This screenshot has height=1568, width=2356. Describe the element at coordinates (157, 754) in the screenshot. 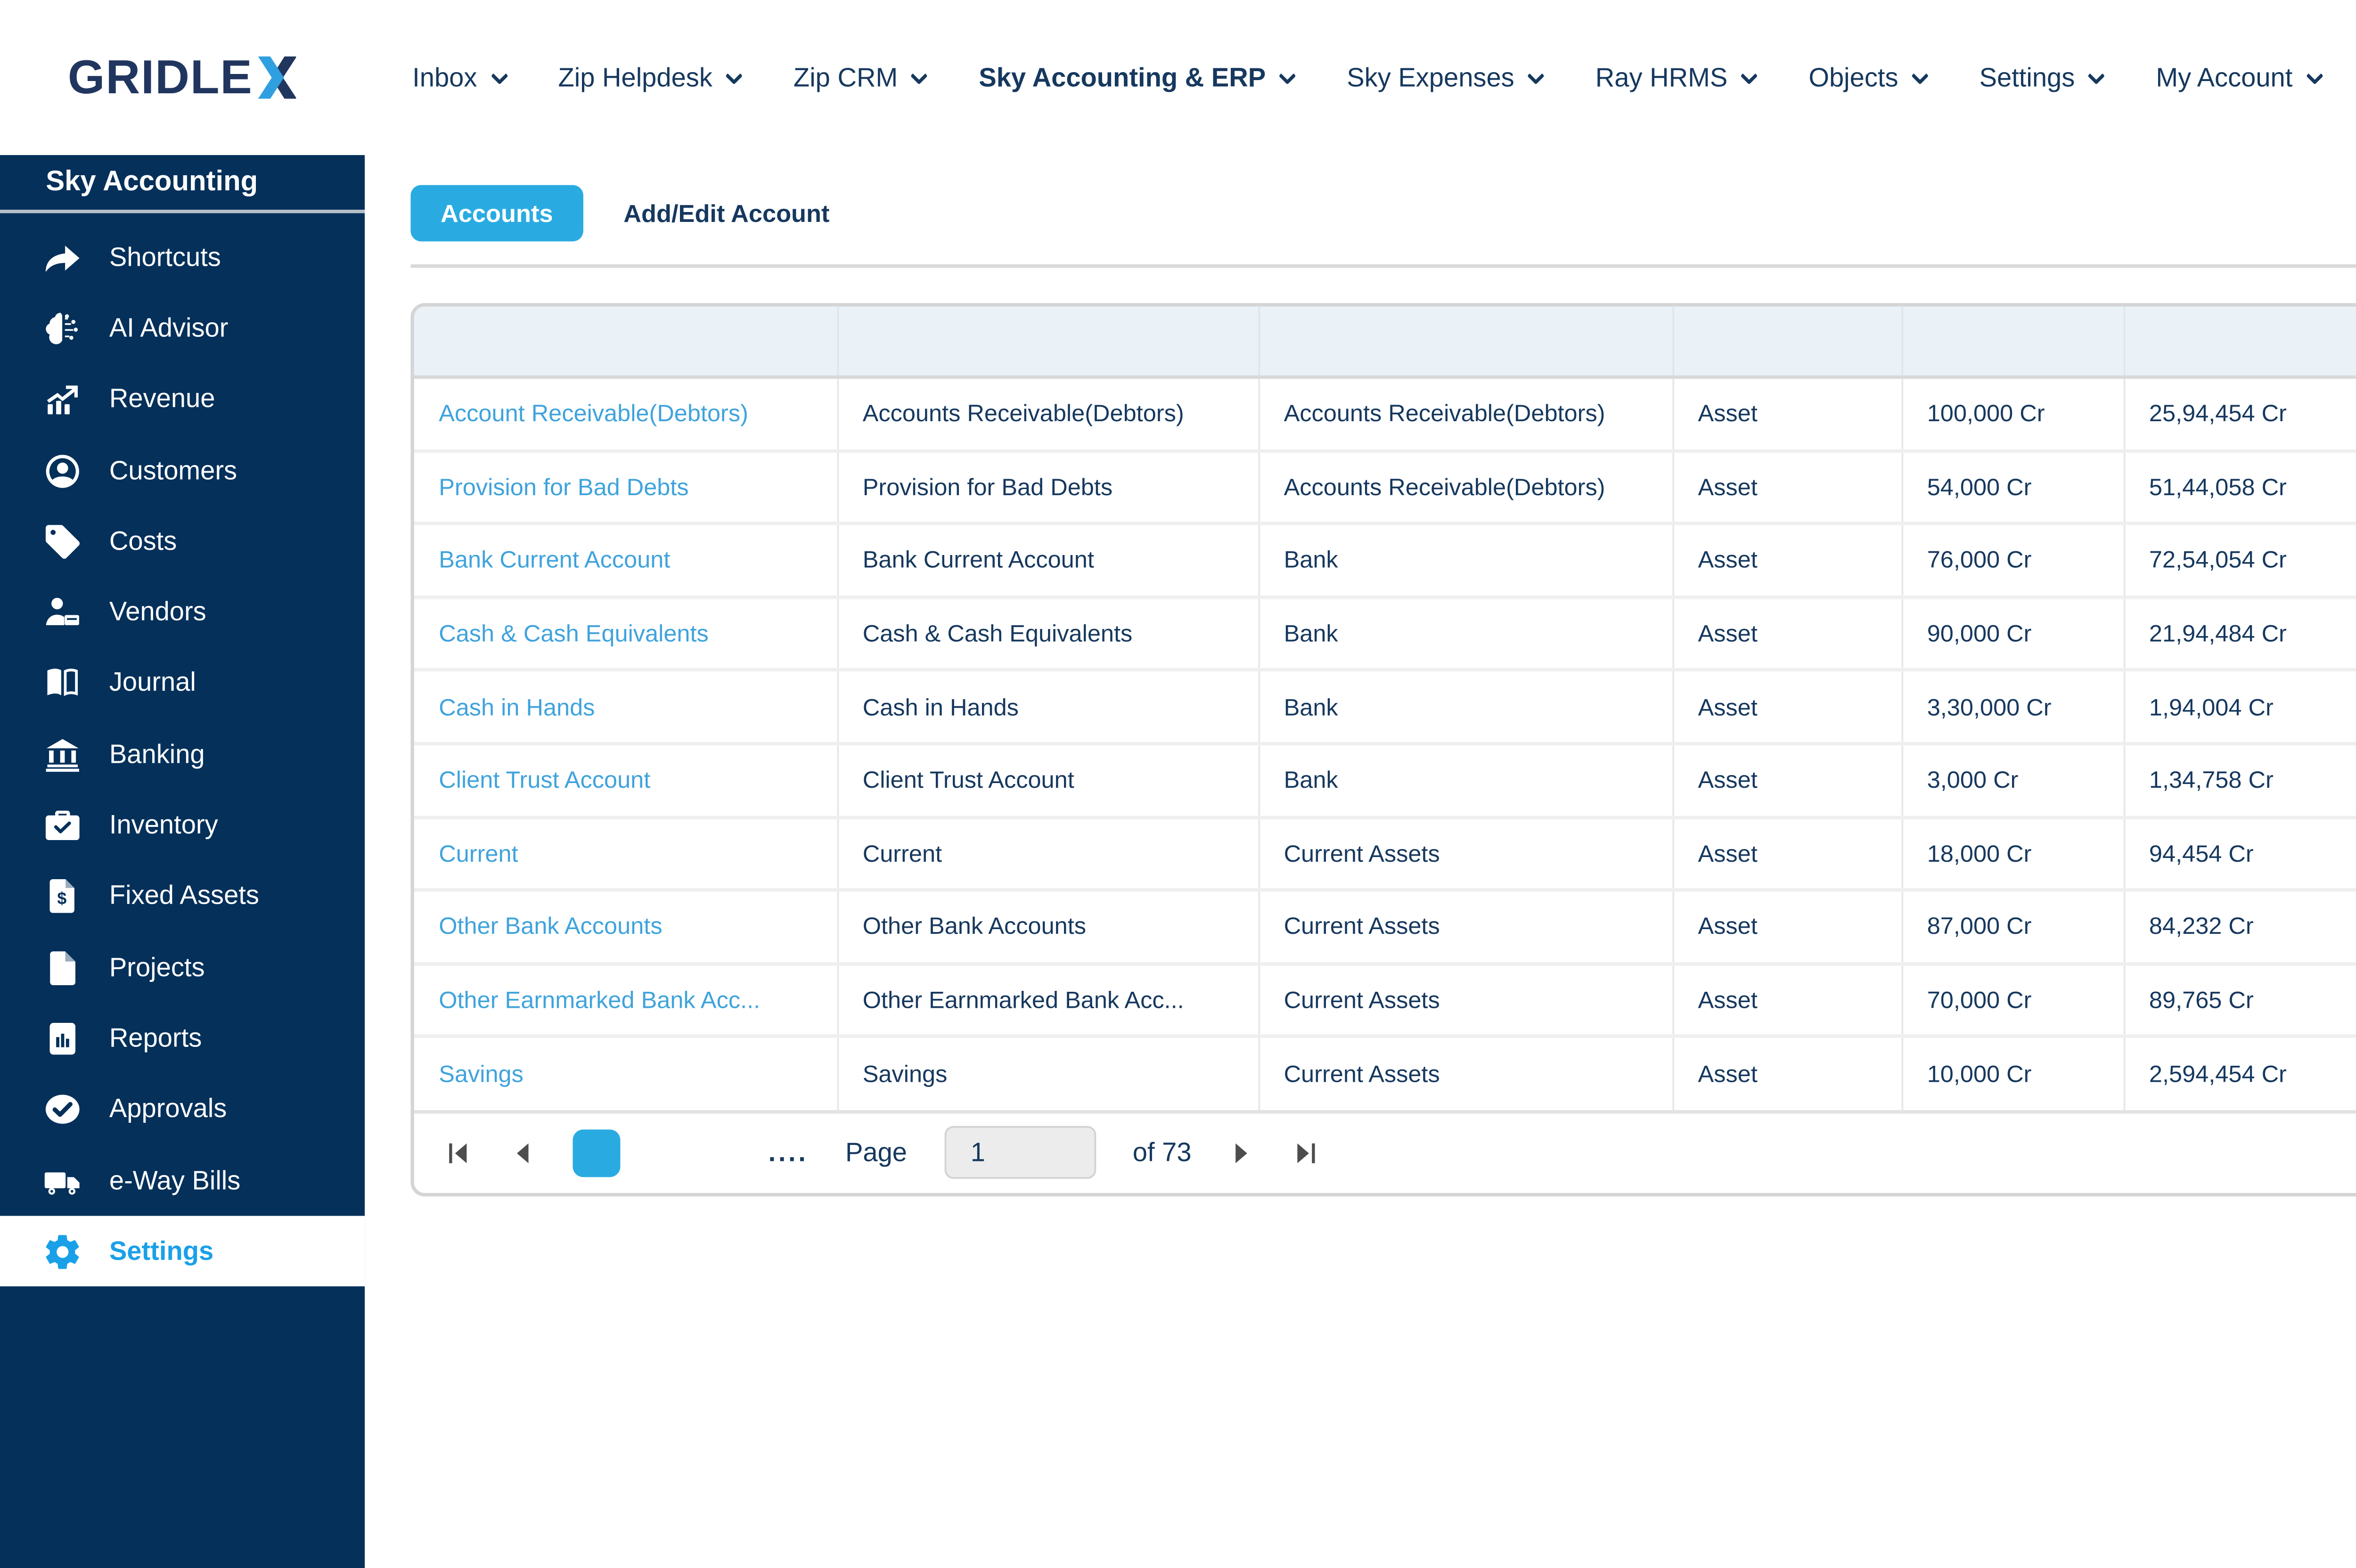

I see `sidebar-item-label: Banking` at that location.